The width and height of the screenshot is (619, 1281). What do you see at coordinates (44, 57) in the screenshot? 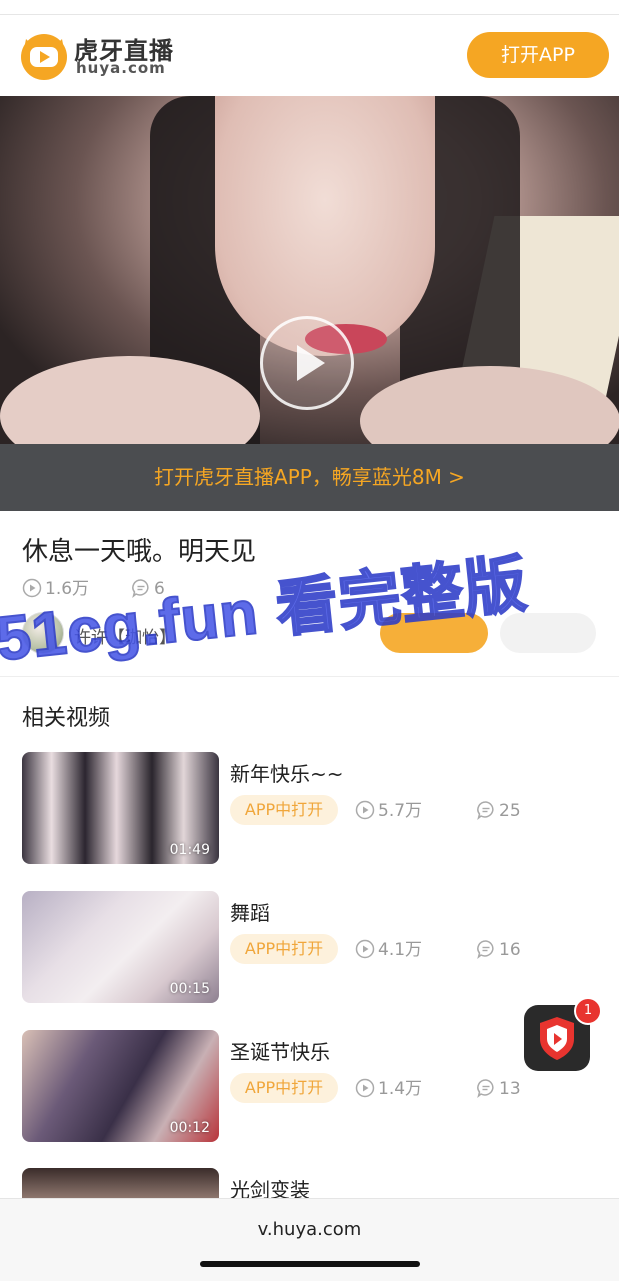
I see `huya-logo-icon` at bounding box center [44, 57].